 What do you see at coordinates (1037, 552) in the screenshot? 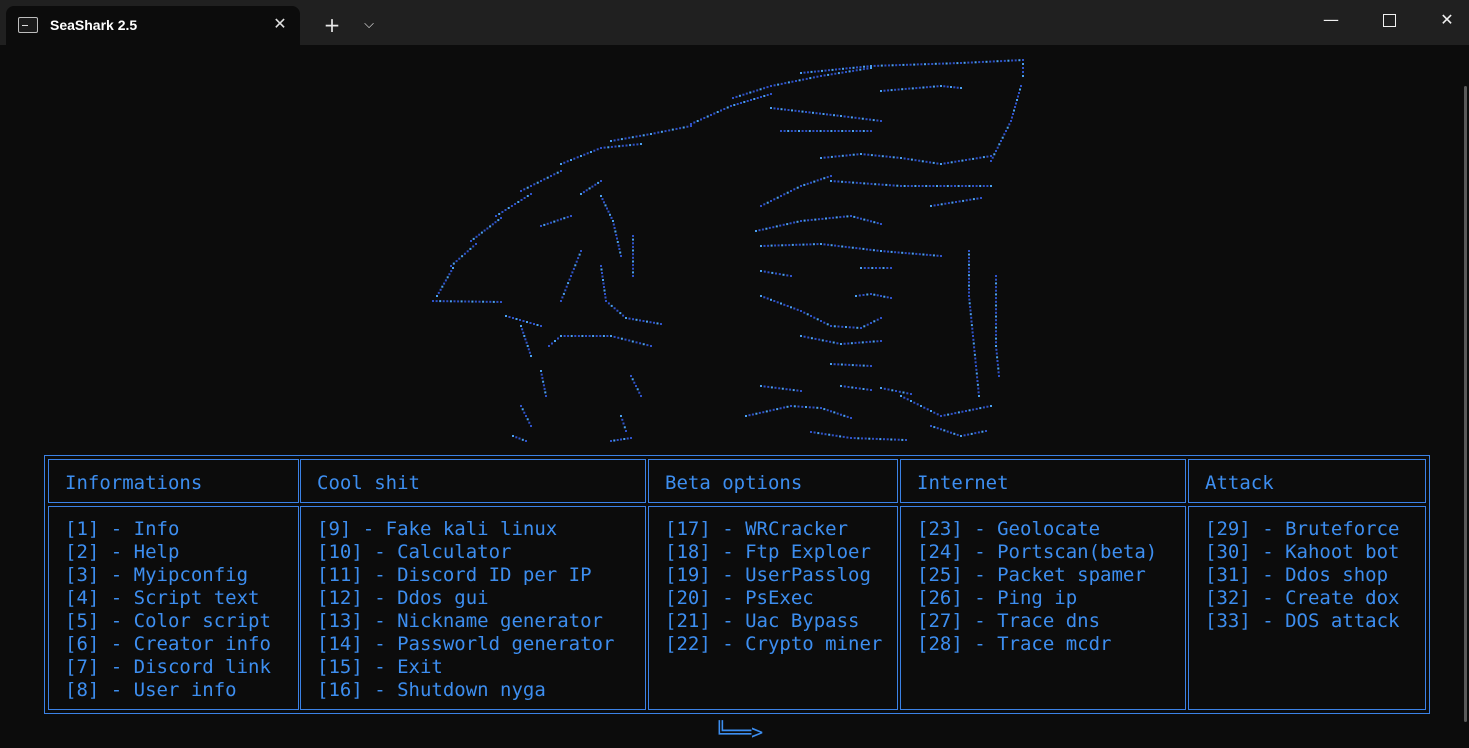
I see `menu-item: [24] - Portscan(beta)` at bounding box center [1037, 552].